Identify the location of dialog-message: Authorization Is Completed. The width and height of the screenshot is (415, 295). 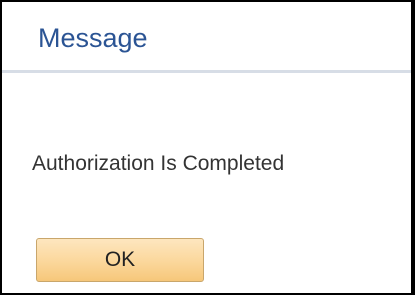
(158, 163).